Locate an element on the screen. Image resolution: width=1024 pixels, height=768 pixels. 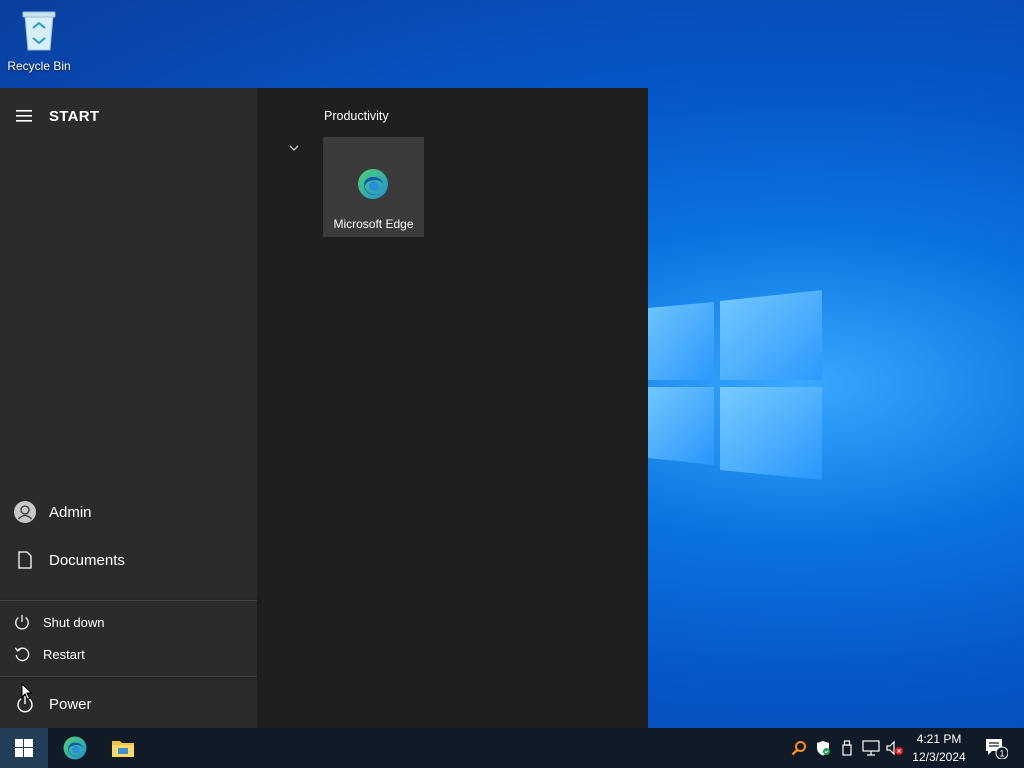
clock-time: 4:21 PM is located at coordinates (939, 739).